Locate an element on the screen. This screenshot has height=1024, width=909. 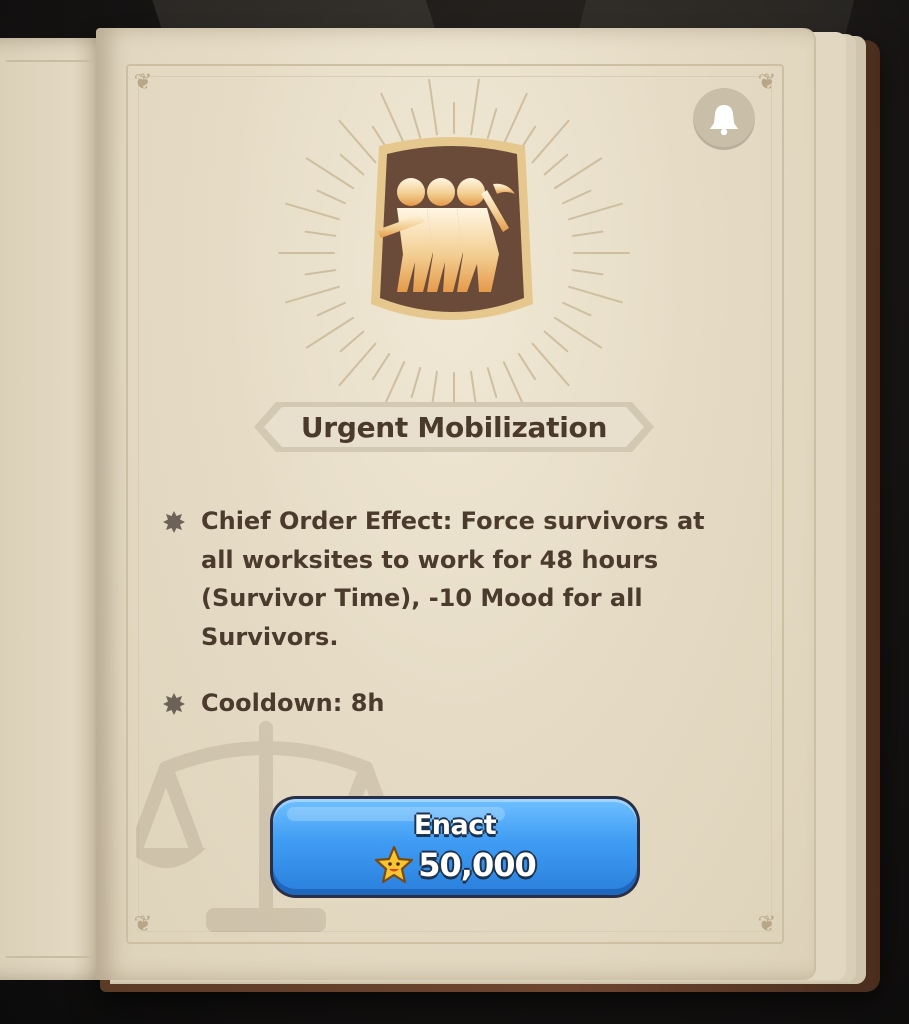
enact-button-body: Enact 50,000 is located at coordinates (455, 847).